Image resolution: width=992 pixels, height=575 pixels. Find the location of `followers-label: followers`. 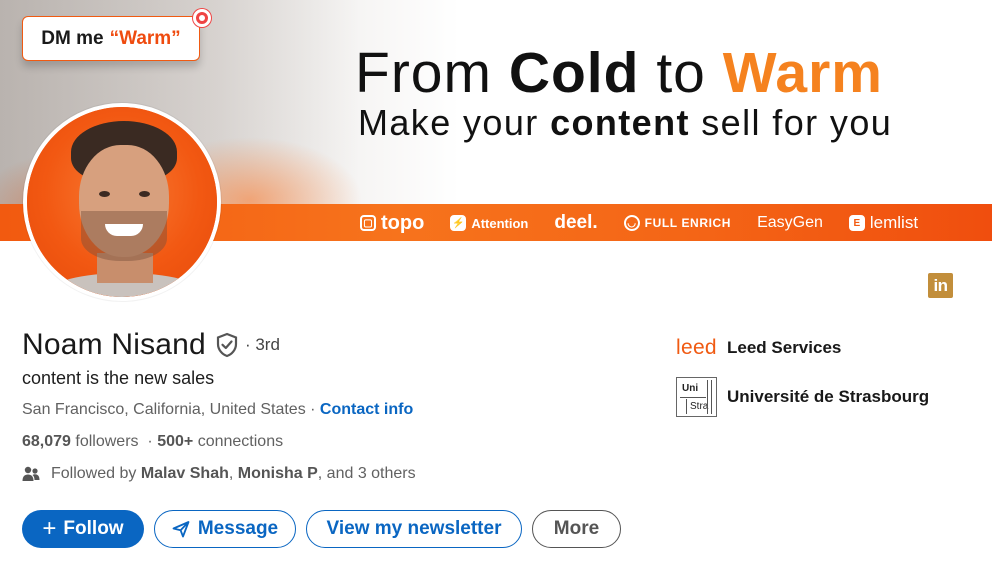

followers-label: followers is located at coordinates (107, 441).